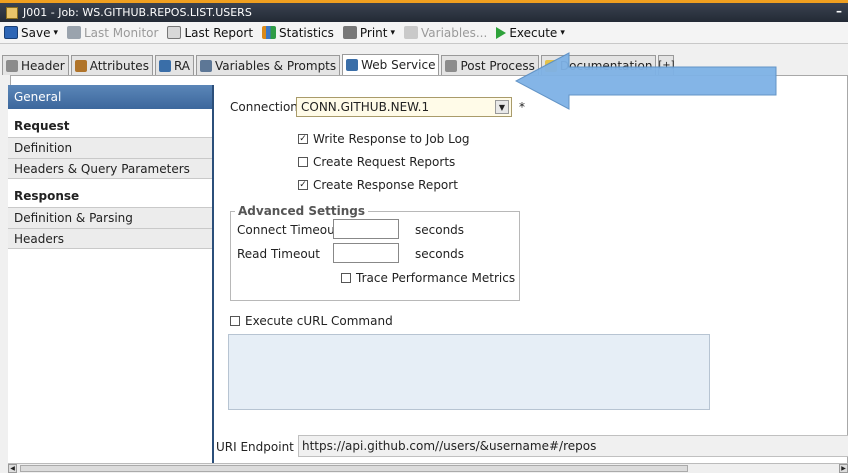 Image resolution: width=848 pixels, height=473 pixels. I want to click on tab-header: Header, so click(35, 65).